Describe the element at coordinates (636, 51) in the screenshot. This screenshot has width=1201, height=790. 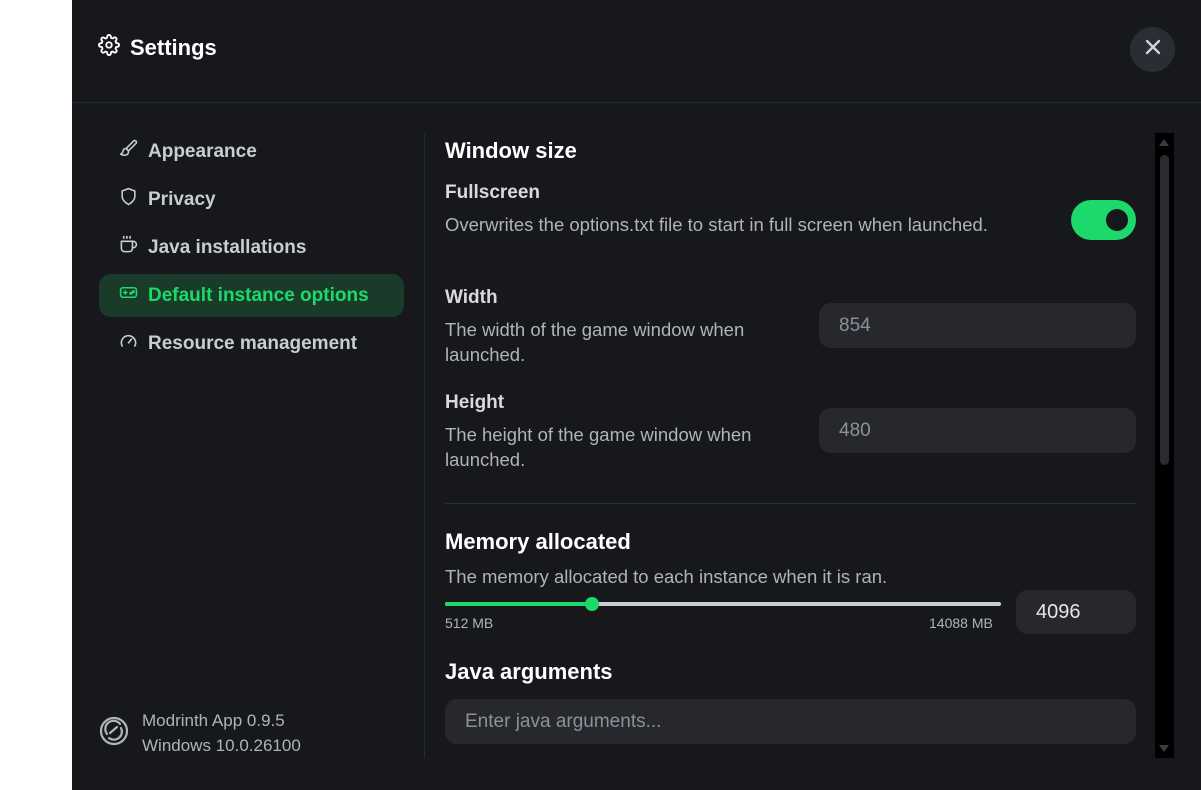
I see `modal-header: Settings` at that location.